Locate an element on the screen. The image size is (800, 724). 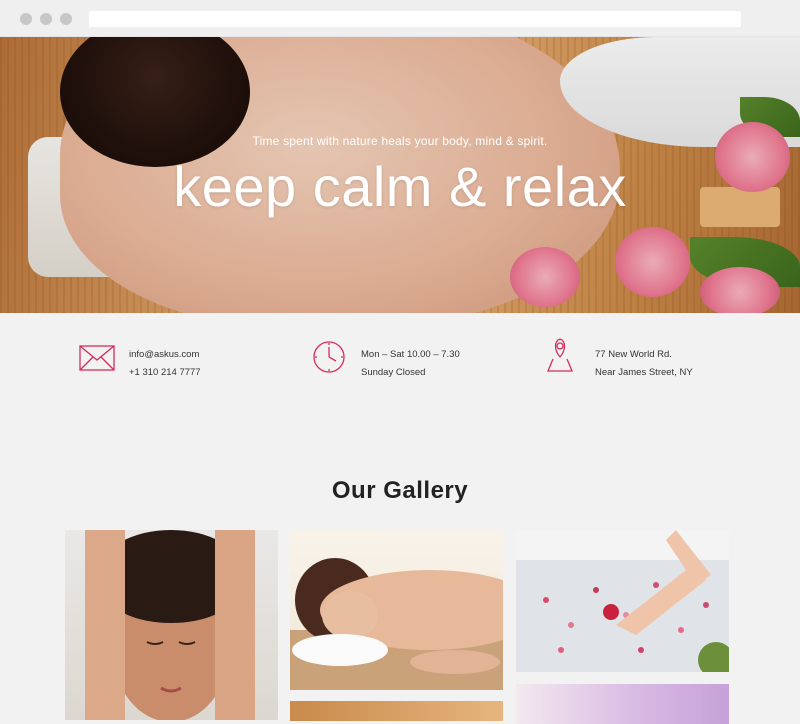
head-massage-illustration is located at coordinates (170, 625).